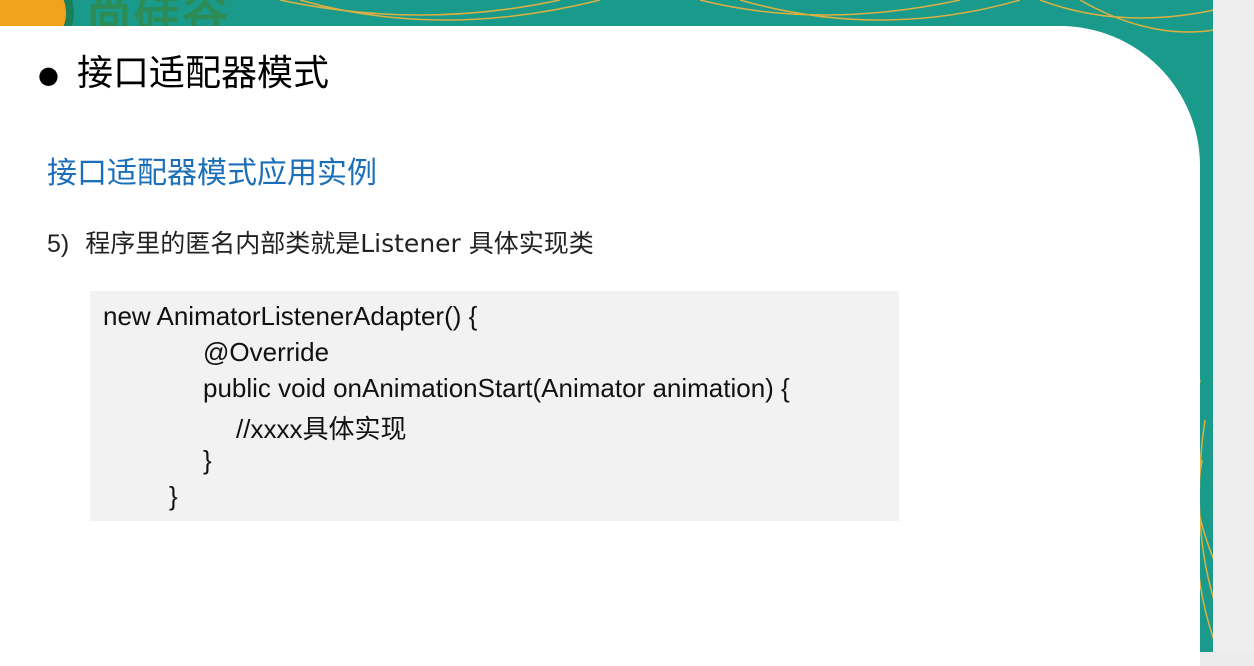 Image resolution: width=1254 pixels, height=666 pixels. I want to click on slide-title: ● 接口适配器模式, so click(183, 70).